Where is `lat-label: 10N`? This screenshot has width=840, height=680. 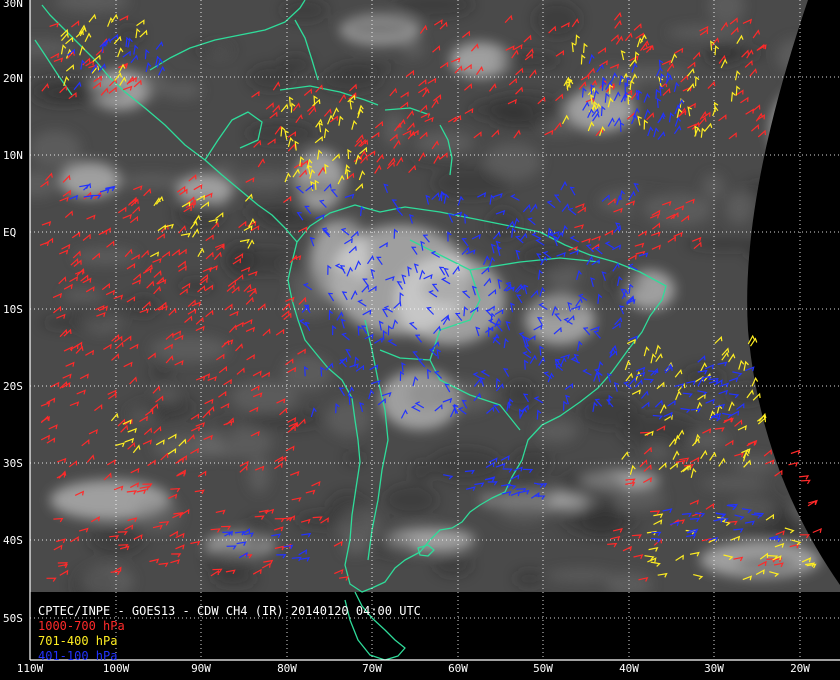 lat-label: 10N is located at coordinates (13, 155).